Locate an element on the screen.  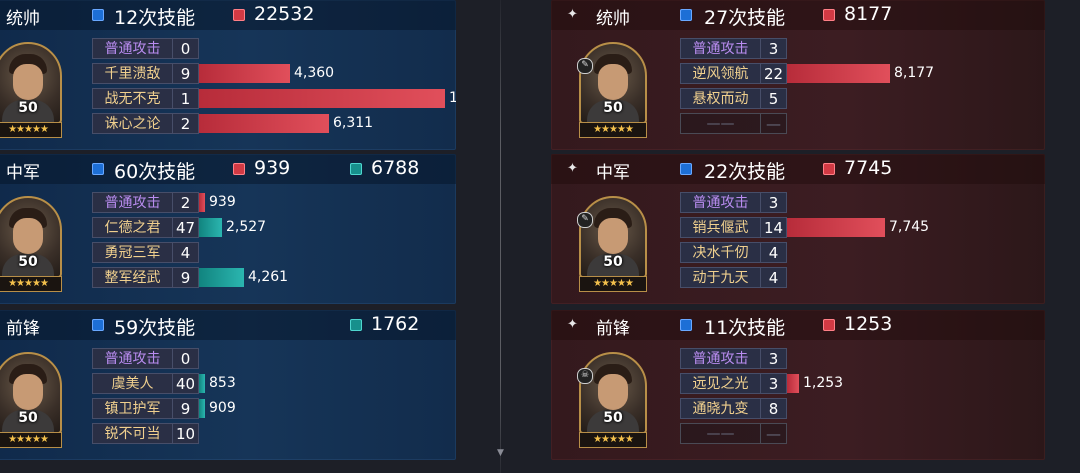
skill-row: 镇卫护军 9 909 is located at coordinates (272, 408).